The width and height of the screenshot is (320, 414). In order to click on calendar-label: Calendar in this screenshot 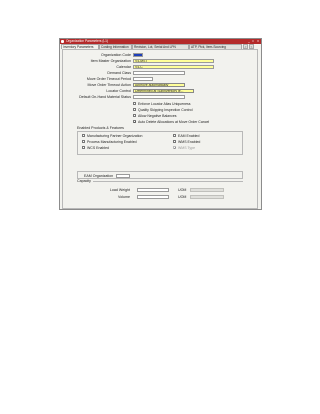, I will do `click(123, 67)`.